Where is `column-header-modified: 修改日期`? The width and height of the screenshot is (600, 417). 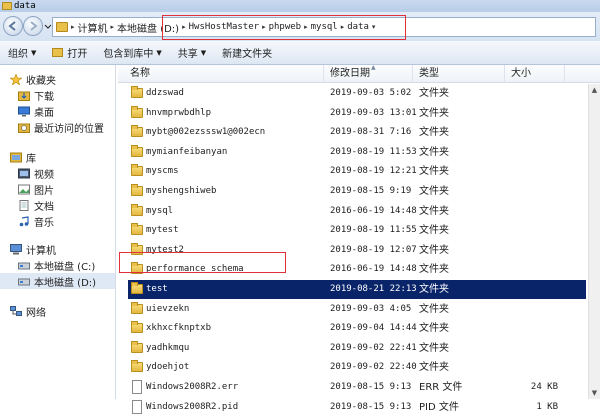 column-header-modified: 修改日期 is located at coordinates (368, 74).